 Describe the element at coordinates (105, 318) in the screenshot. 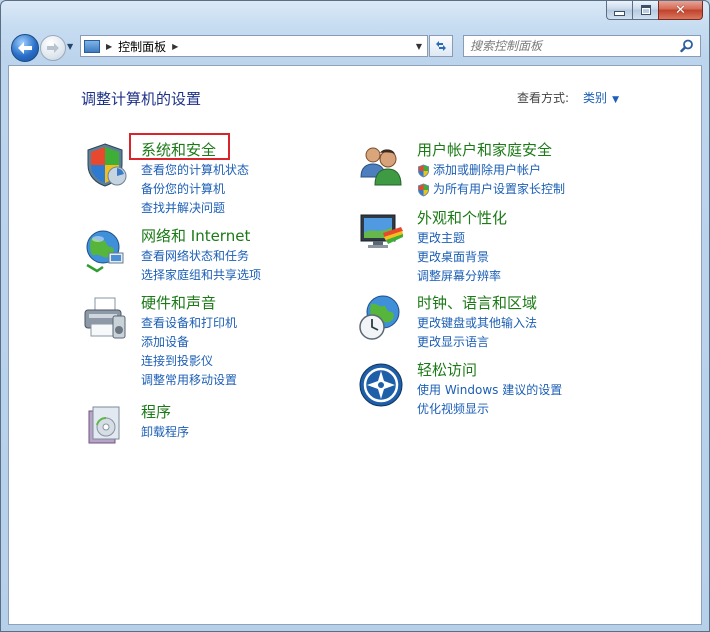

I see `printer-icon` at that location.